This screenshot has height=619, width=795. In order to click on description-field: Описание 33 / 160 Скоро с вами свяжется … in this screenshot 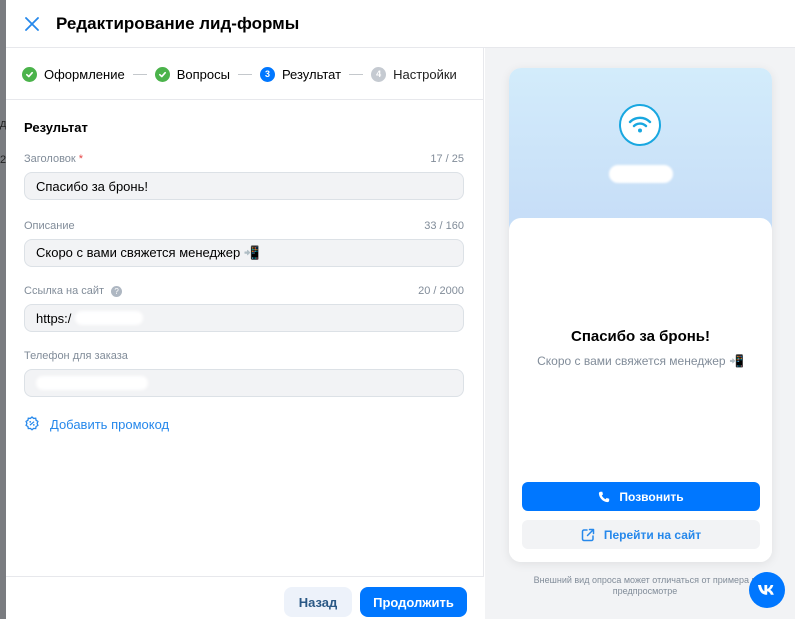, I will do `click(244, 243)`.